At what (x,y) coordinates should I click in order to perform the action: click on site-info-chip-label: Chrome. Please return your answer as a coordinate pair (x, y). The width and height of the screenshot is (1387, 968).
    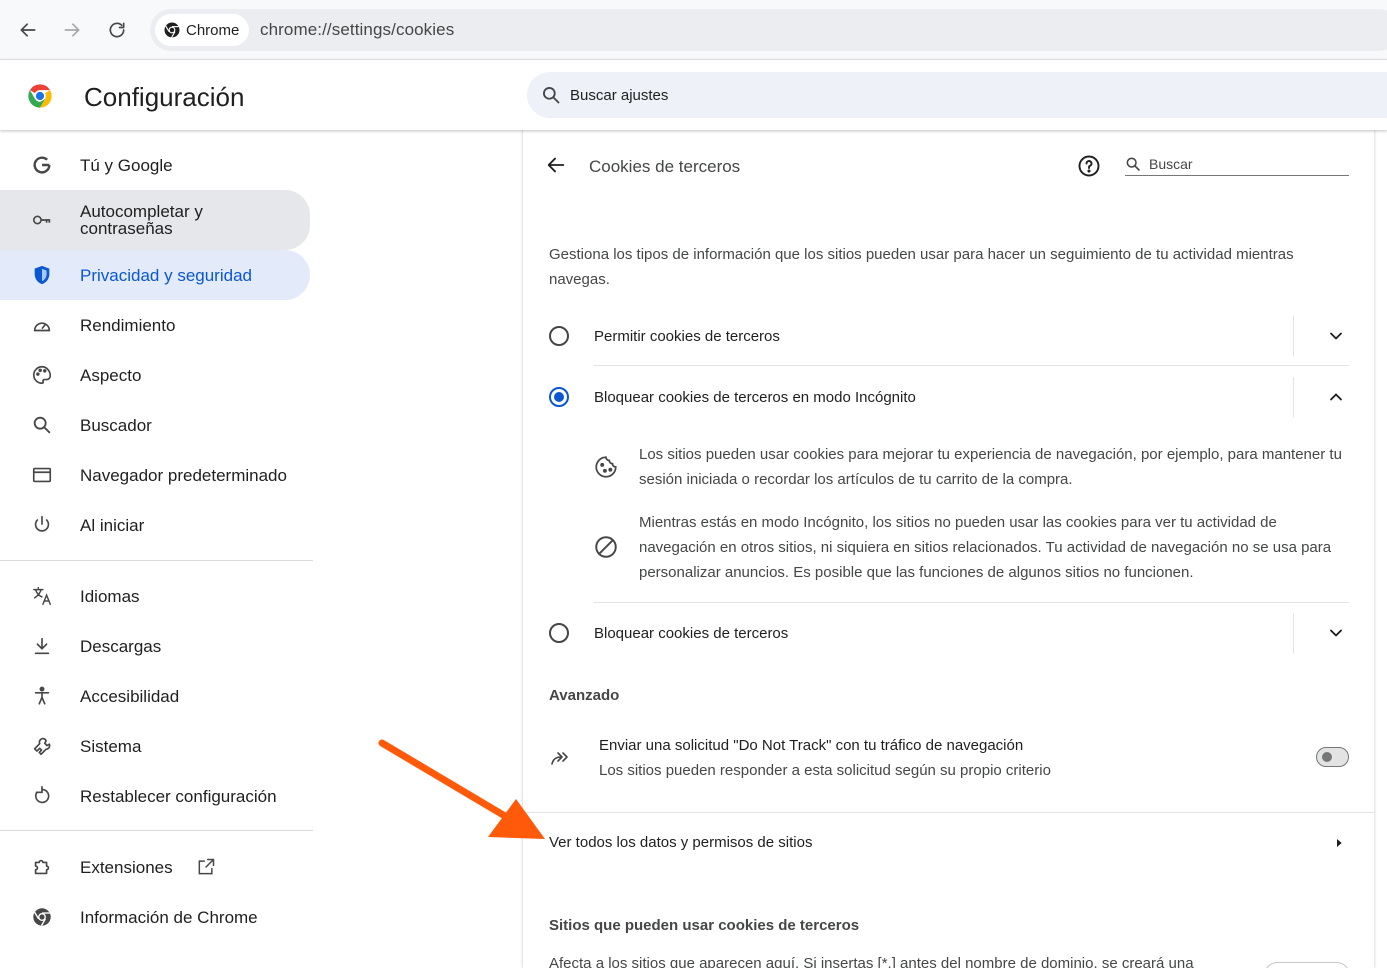
    Looking at the image, I should click on (213, 30).